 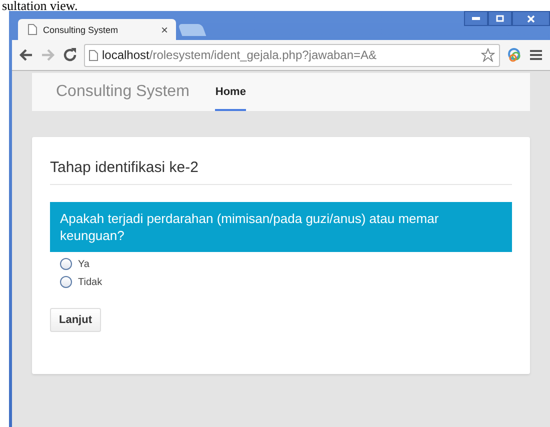 I want to click on next-button: Lanjut, so click(x=75, y=320).